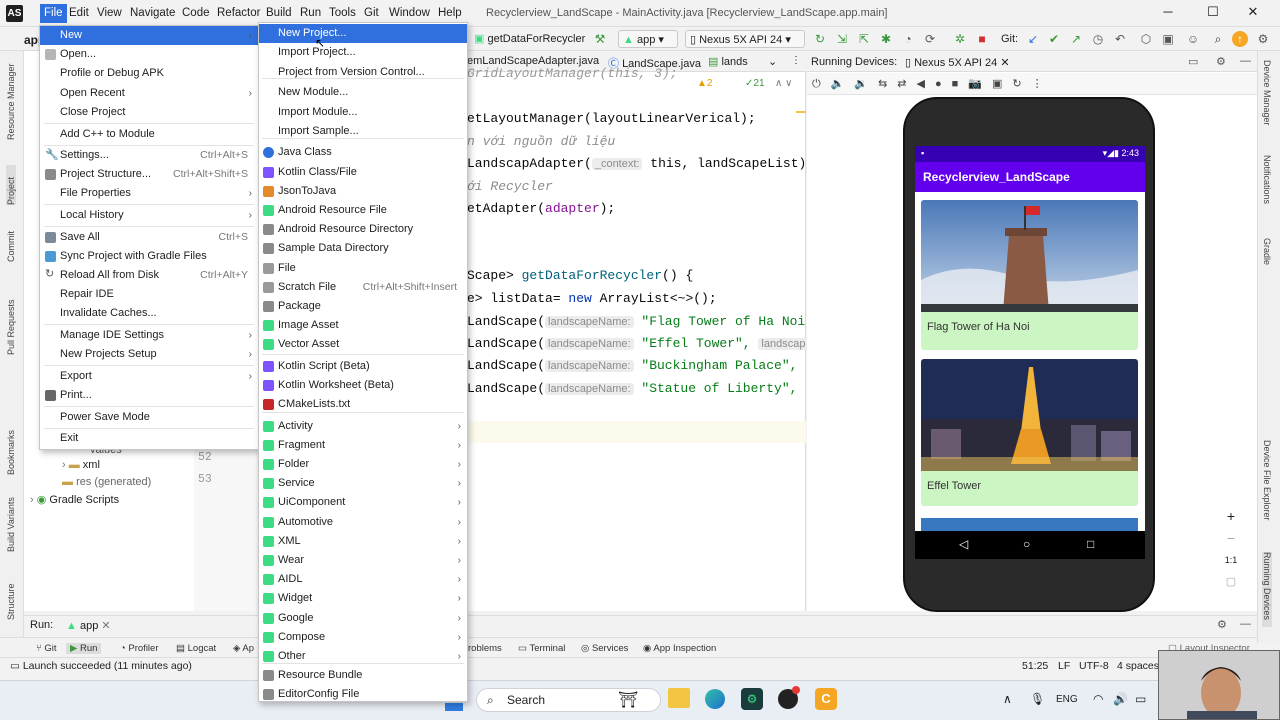  I want to click on resource-manager-tab: Resource Manager, so click(11, 100).